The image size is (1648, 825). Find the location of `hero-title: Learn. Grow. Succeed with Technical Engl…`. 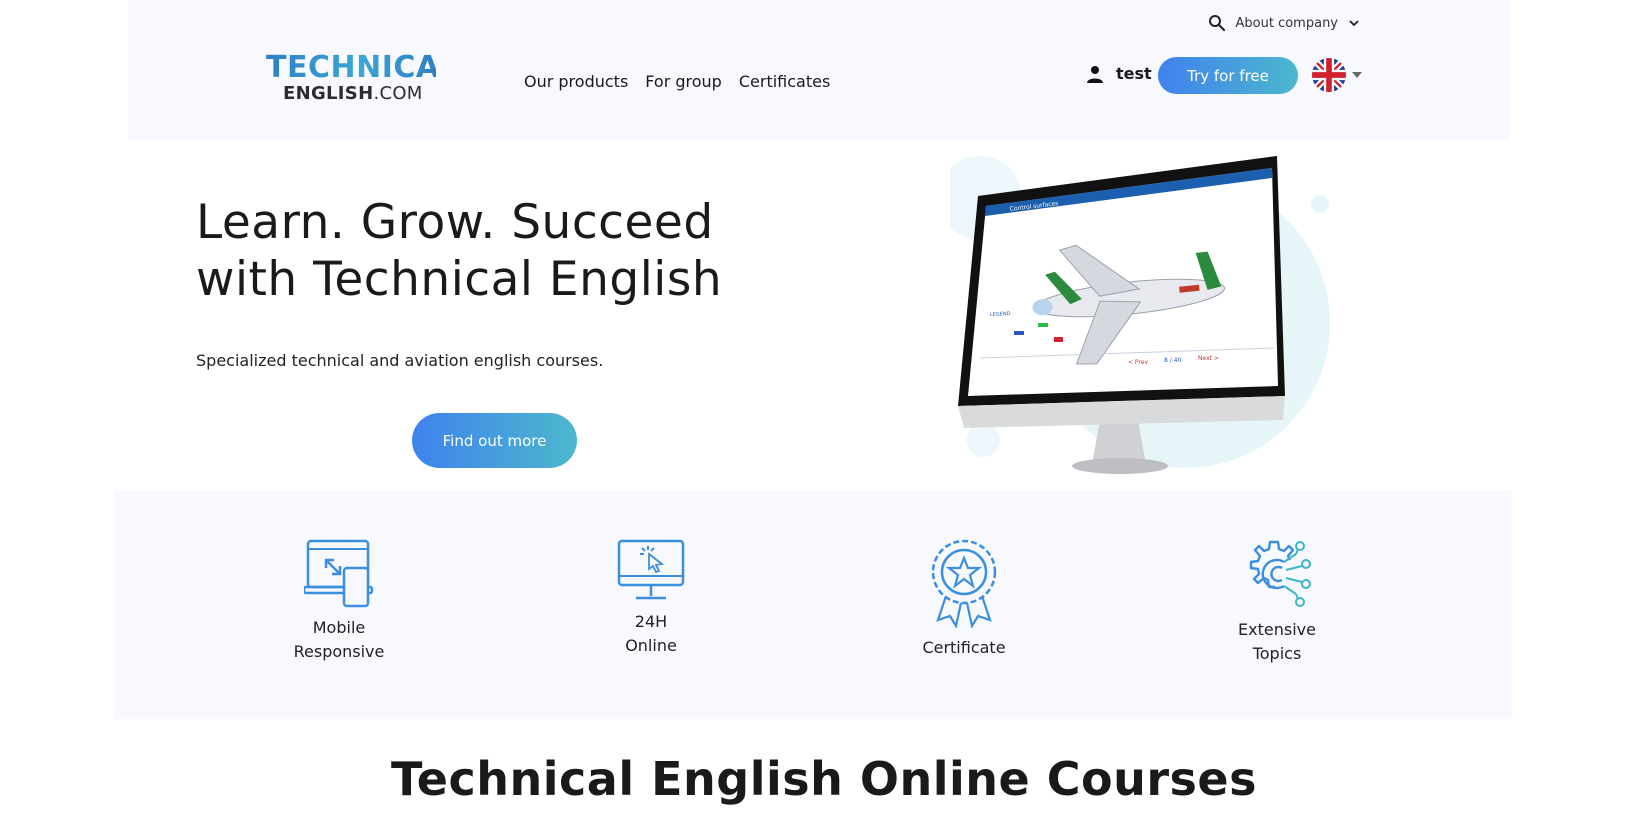

hero-title: Learn. Grow. Succeed with Technical Engl… is located at coordinates (459, 251).